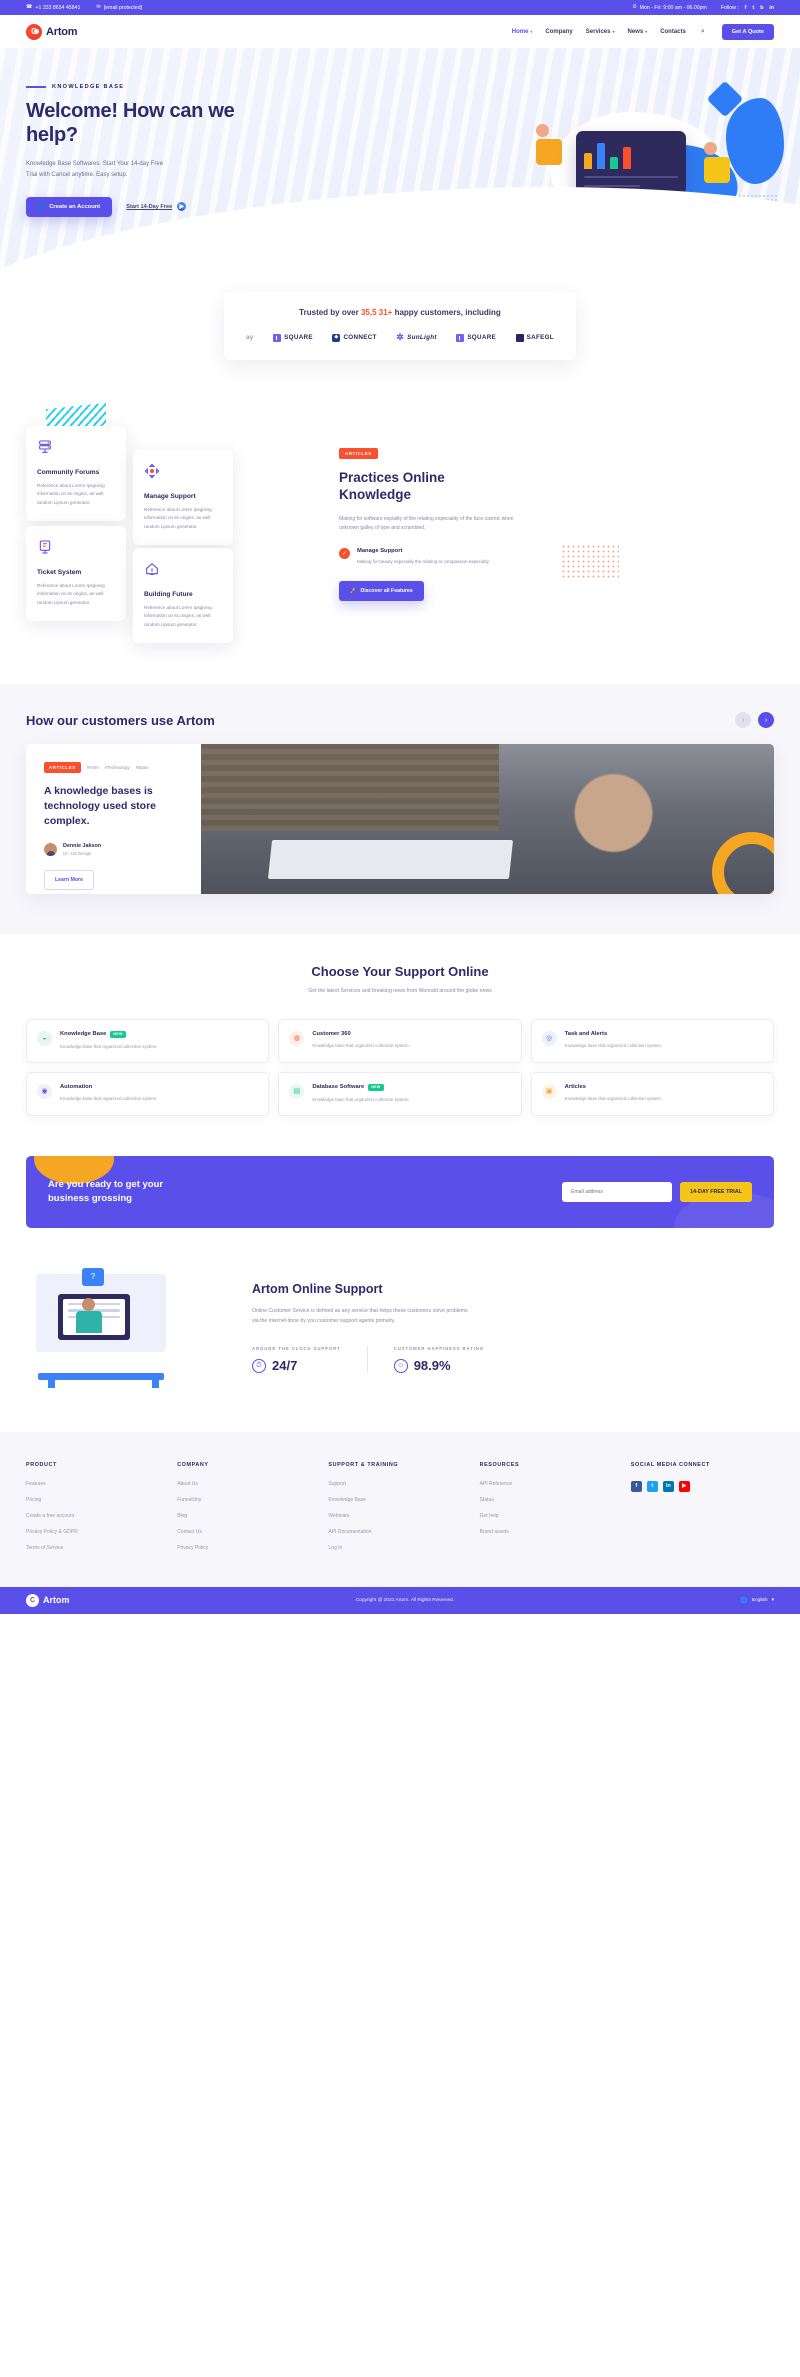 This screenshot has width=800, height=2377. What do you see at coordinates (248, 1548) in the screenshot?
I see `footer-link-1-4: Privacy Policy` at bounding box center [248, 1548].